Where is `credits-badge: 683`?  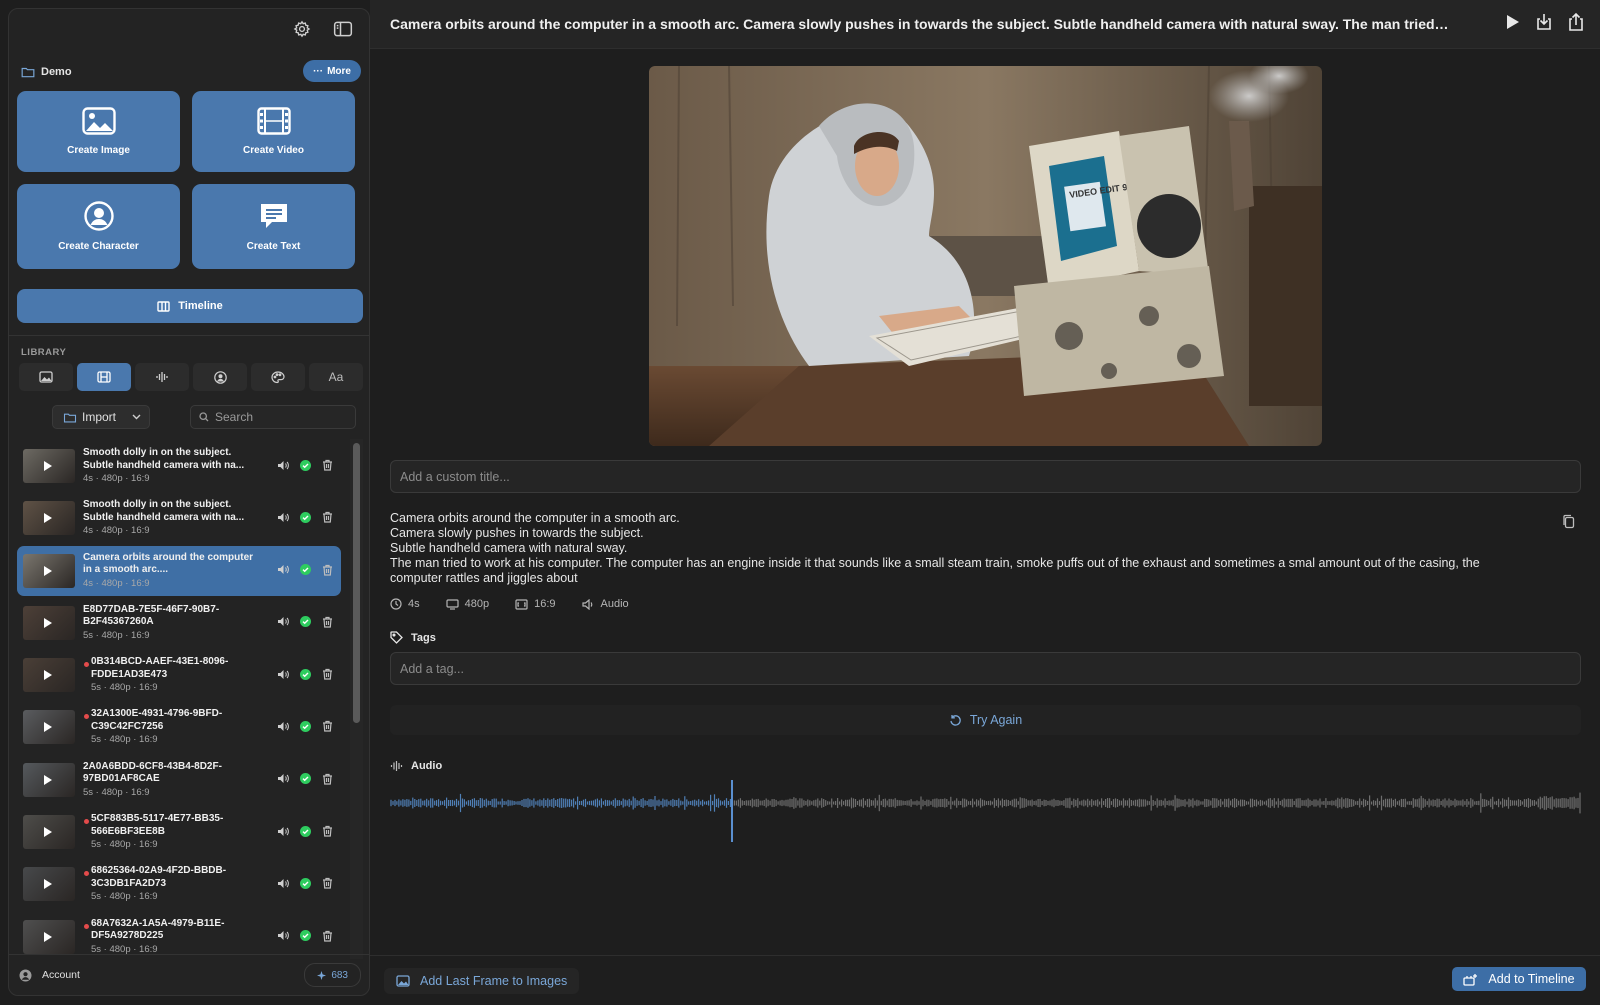 credits-badge: 683 is located at coordinates (332, 975).